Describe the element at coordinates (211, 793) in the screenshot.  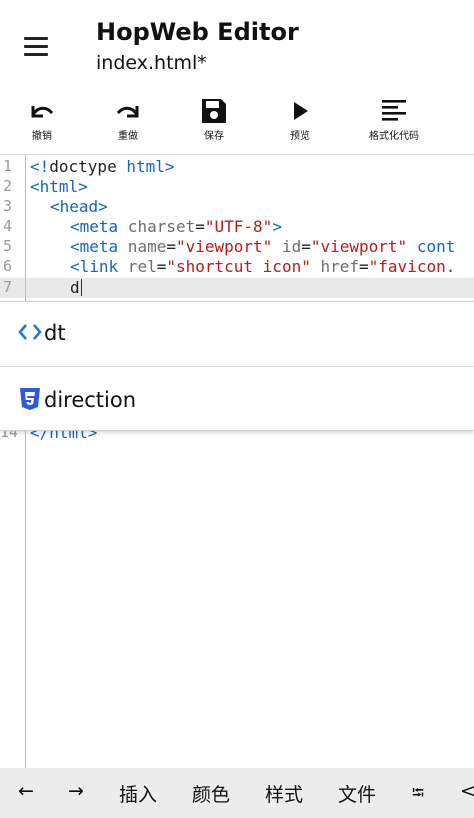
I see `color-button: 颜色` at that location.